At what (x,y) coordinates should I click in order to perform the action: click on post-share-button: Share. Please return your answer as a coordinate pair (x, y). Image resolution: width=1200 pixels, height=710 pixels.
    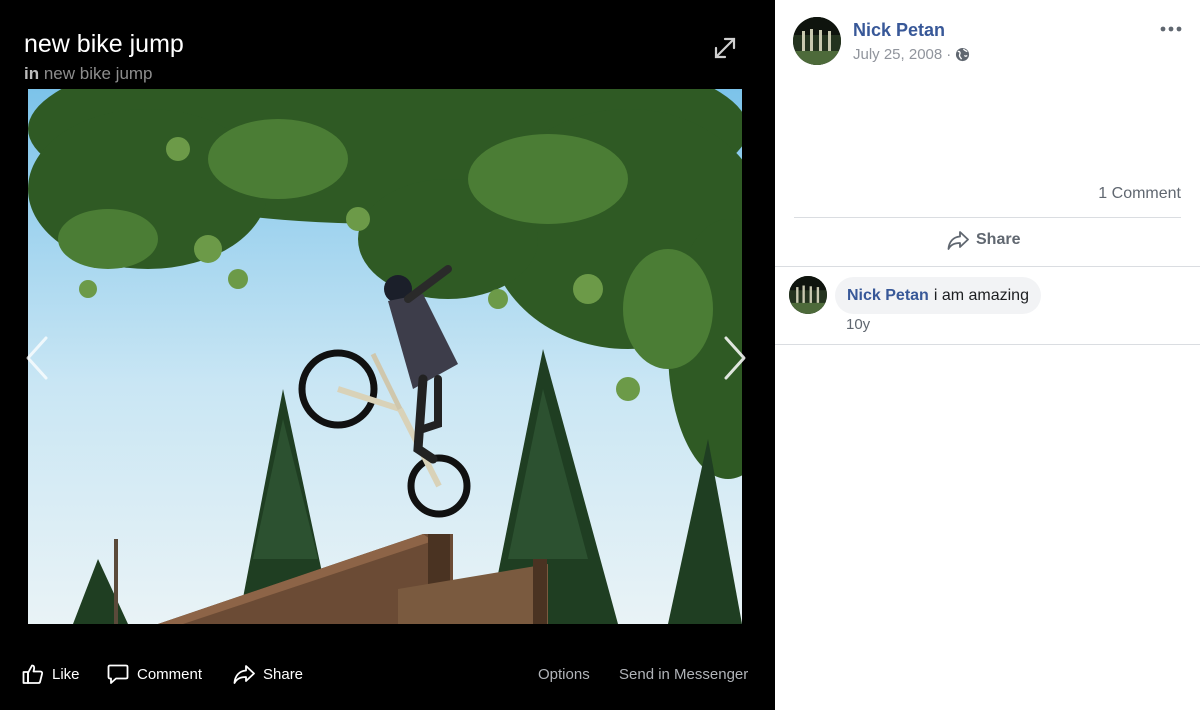
    Looking at the image, I should click on (983, 240).